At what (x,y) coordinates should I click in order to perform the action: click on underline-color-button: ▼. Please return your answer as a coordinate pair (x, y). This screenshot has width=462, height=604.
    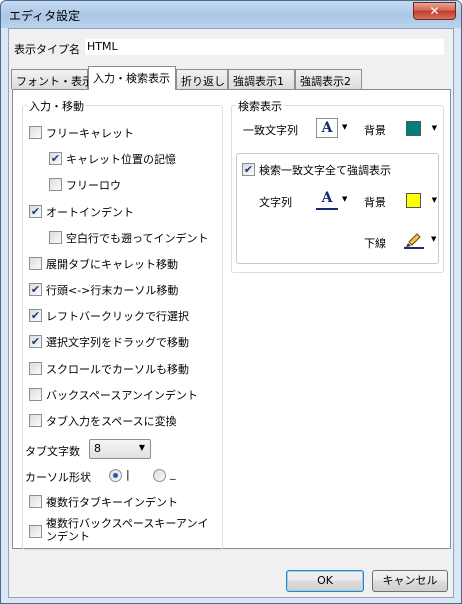
    Looking at the image, I should click on (420, 240).